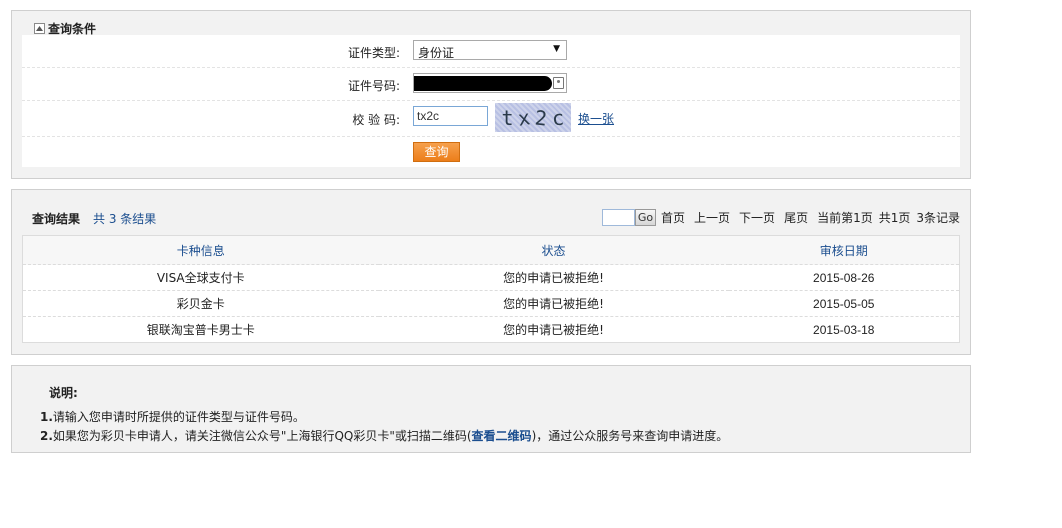 The height and width of the screenshot is (528, 1062). I want to click on table-row: 彩贝金卡 您的申请已被拒绝! 2015-05-05, so click(491, 303).